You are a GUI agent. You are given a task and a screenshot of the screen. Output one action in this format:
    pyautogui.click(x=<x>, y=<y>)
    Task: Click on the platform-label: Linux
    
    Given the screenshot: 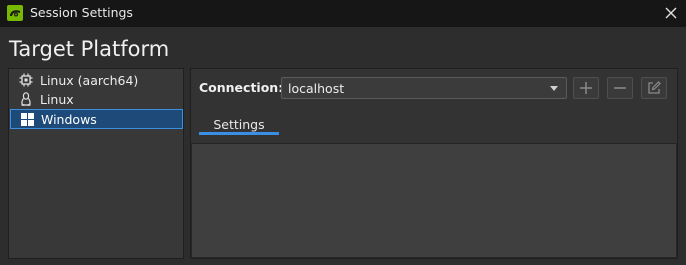 What is the action you would take?
    pyautogui.click(x=57, y=99)
    